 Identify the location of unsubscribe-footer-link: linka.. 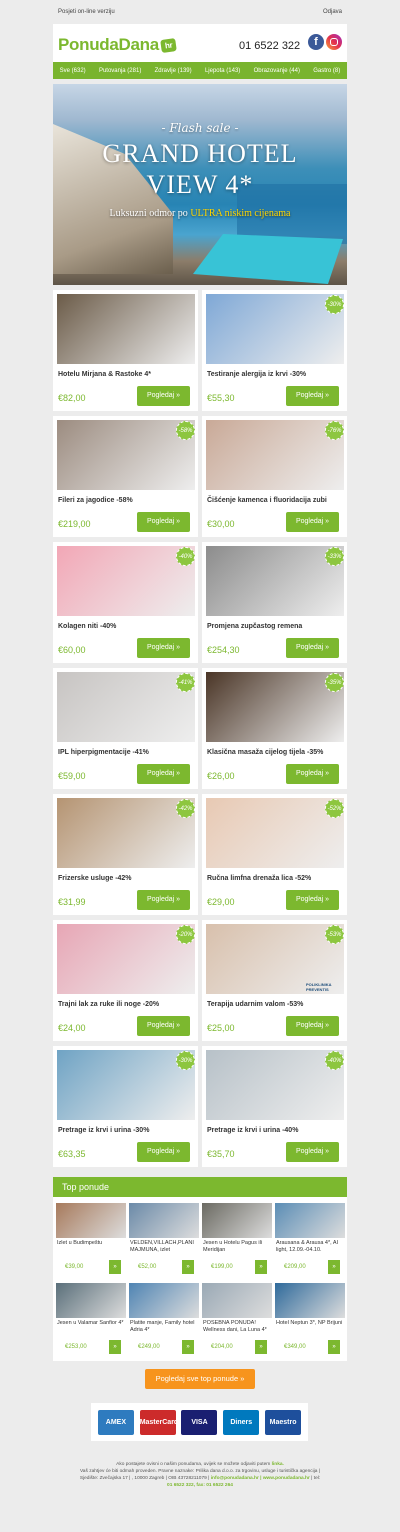
(278, 1464).